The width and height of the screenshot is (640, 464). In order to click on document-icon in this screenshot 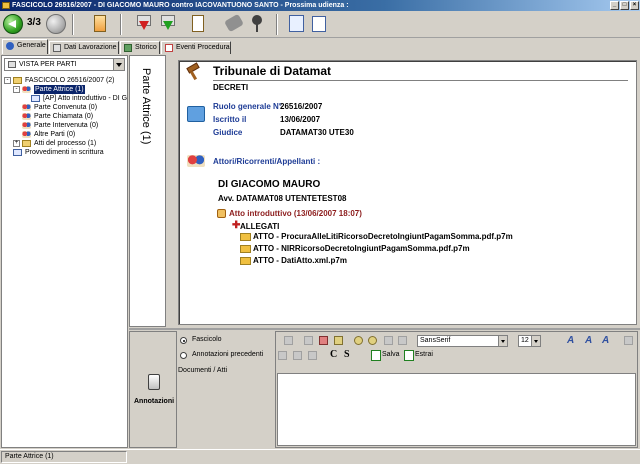, I will do `click(198, 23)`.